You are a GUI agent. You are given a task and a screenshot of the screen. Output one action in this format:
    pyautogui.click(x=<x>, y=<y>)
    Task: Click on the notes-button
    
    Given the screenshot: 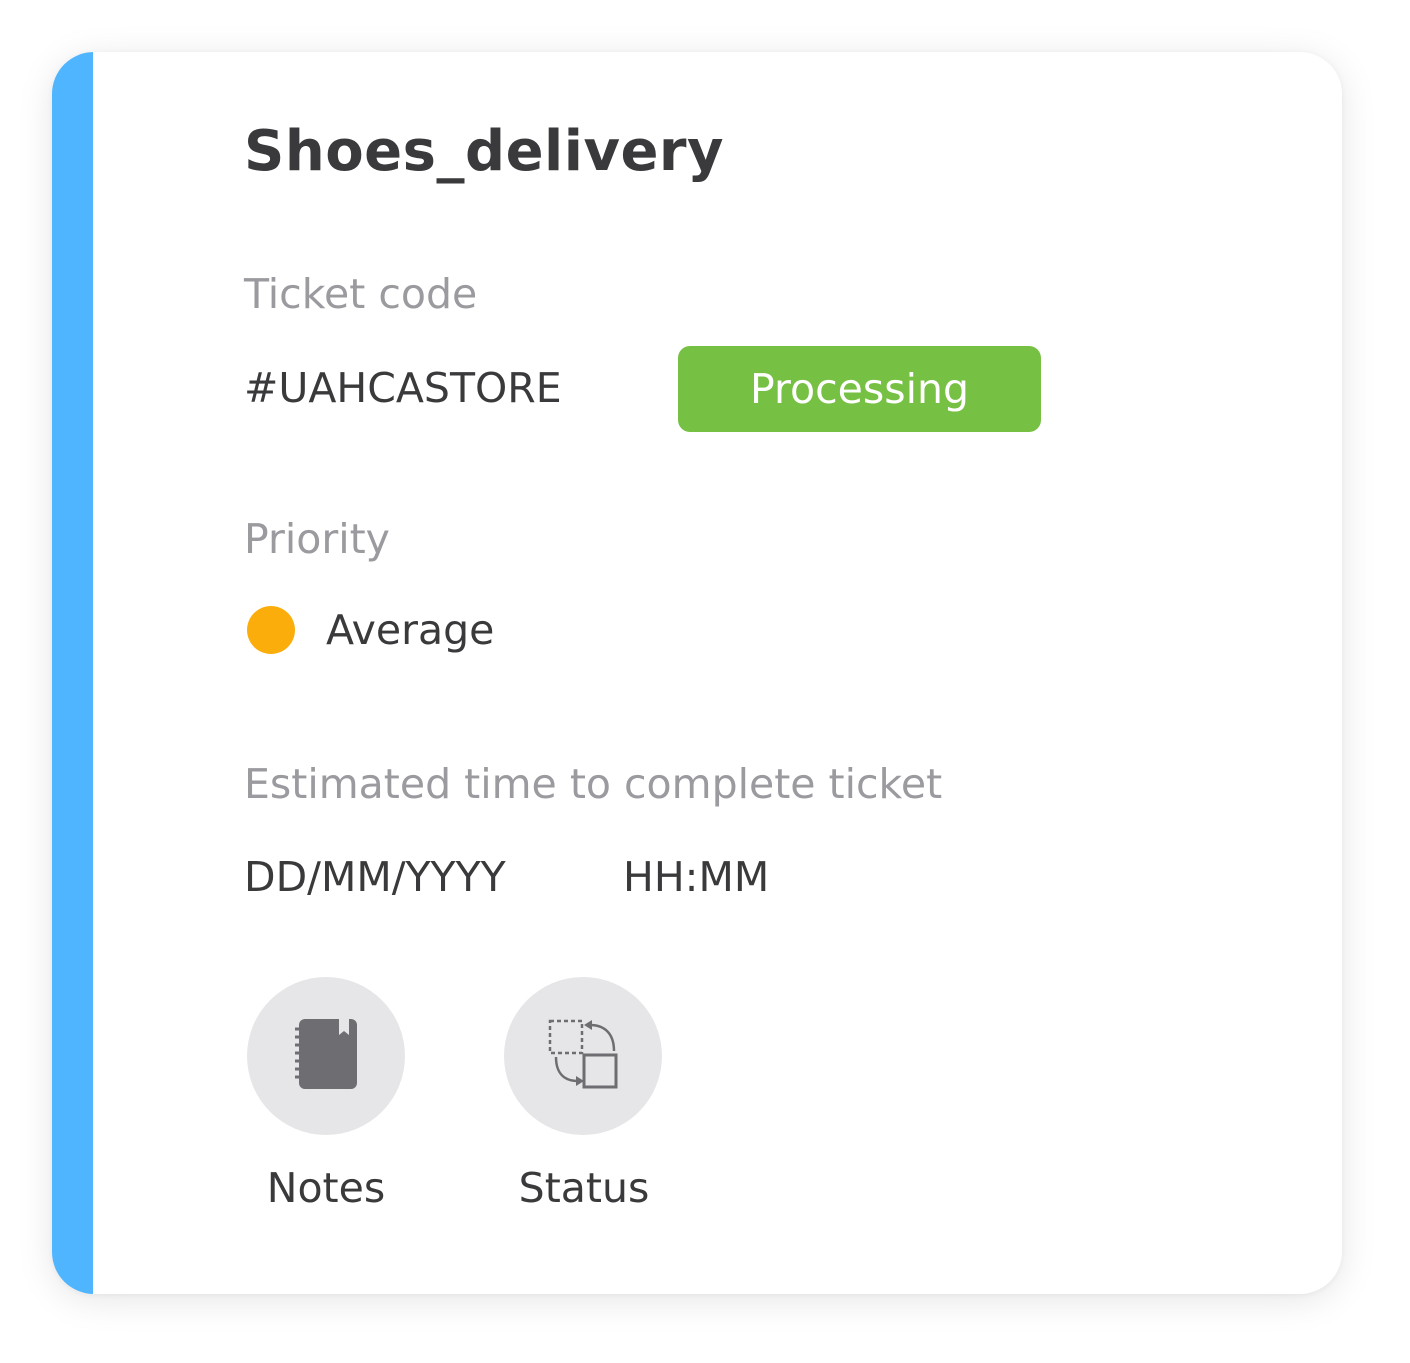 What is the action you would take?
    pyautogui.click(x=326, y=1056)
    